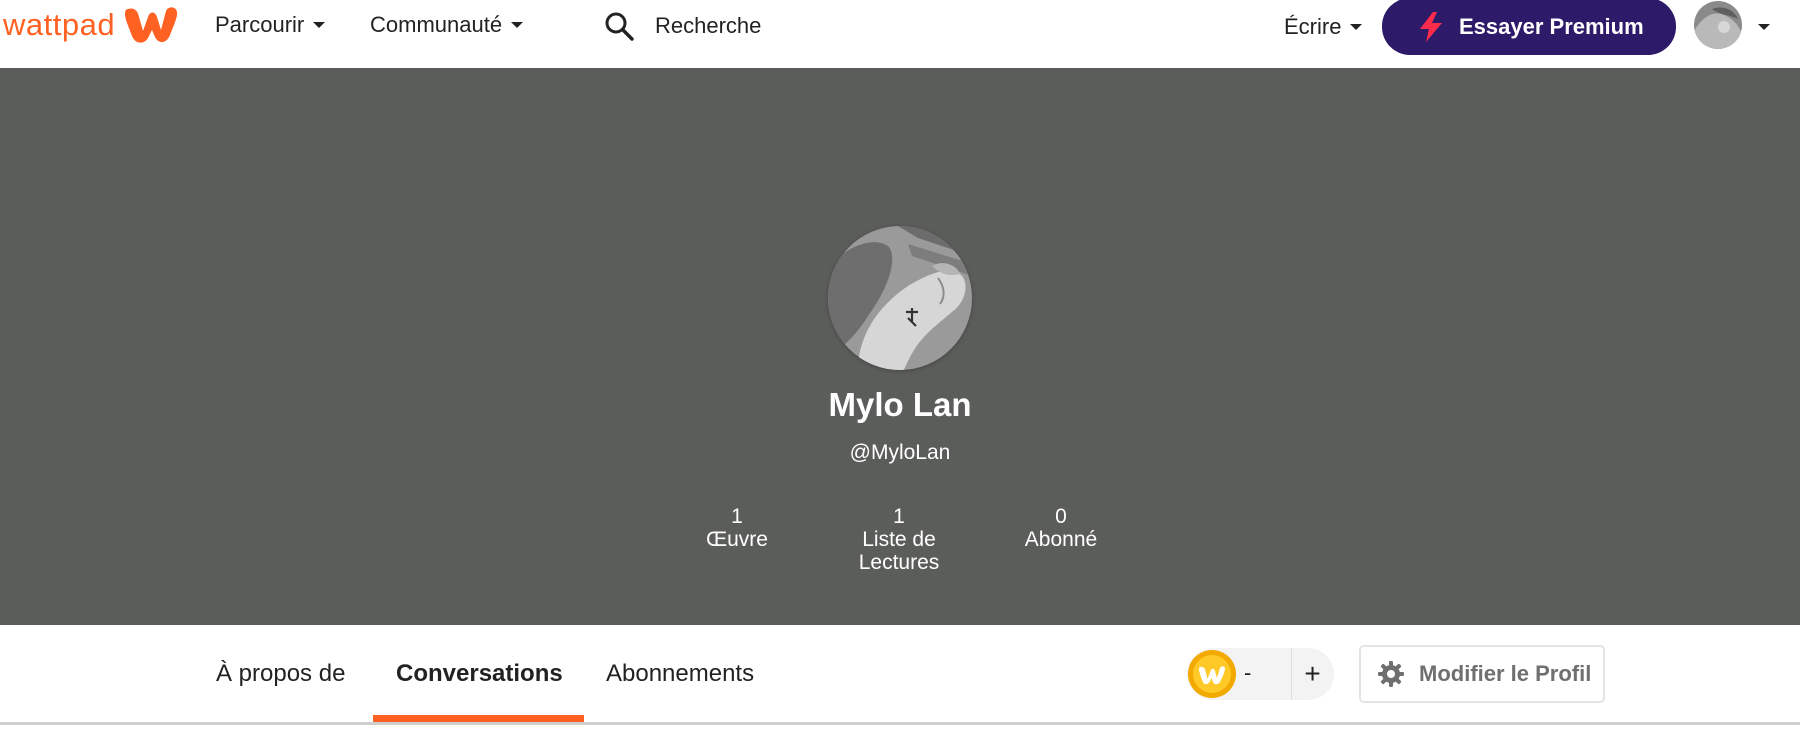  Describe the element at coordinates (1212, 674) in the screenshot. I see `wattpad-coin-icon` at that location.